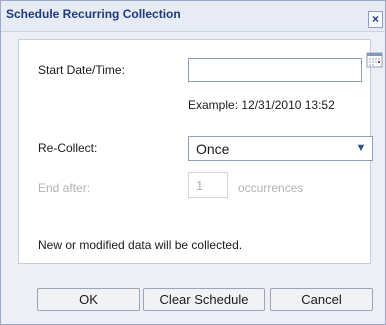 This screenshot has width=386, height=325. Describe the element at coordinates (88, 299) in the screenshot. I see `ok-button: OK` at that location.